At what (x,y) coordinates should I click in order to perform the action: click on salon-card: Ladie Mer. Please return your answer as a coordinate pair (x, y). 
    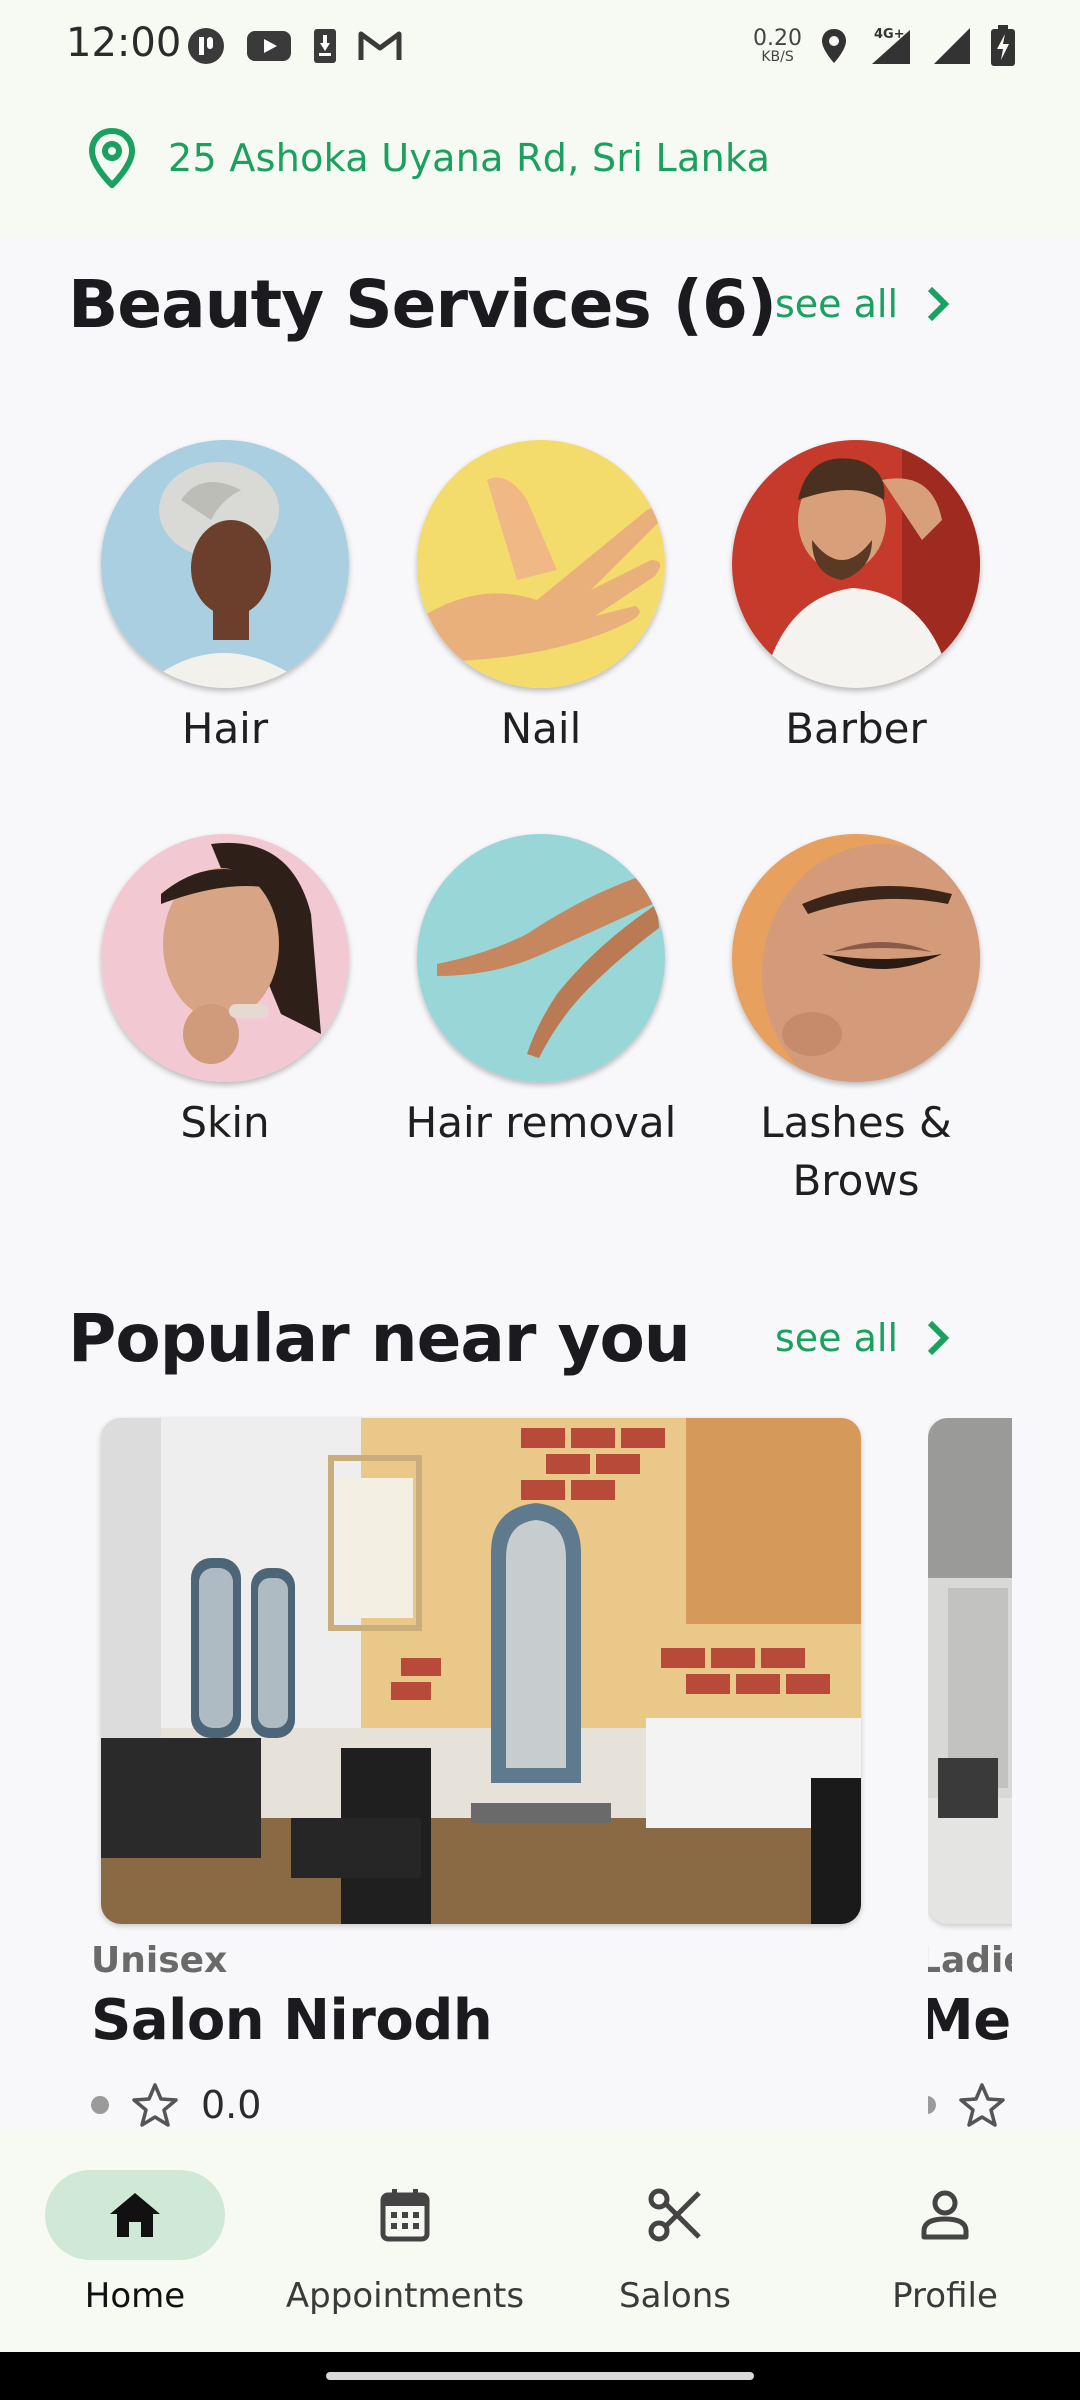
    Looking at the image, I should click on (970, 1772).